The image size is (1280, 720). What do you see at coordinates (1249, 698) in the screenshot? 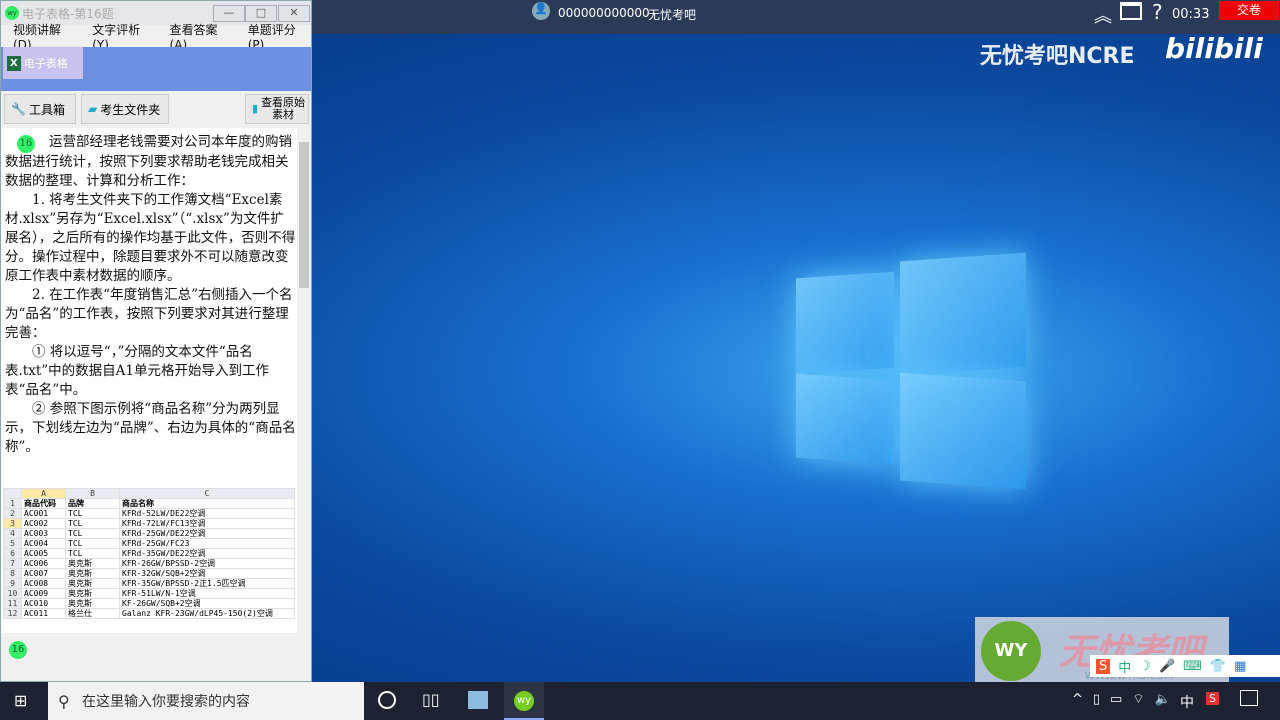
I see `notification-icon` at bounding box center [1249, 698].